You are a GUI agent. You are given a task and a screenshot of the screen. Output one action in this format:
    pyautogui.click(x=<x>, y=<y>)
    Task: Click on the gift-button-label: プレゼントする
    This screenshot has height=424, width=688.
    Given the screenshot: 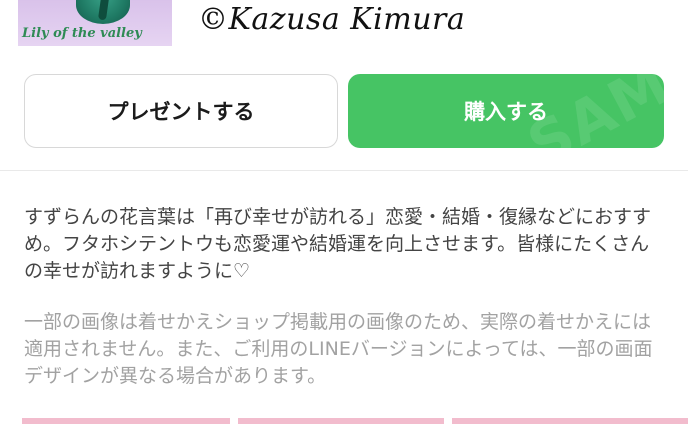 What is the action you would take?
    pyautogui.click(x=181, y=112)
    